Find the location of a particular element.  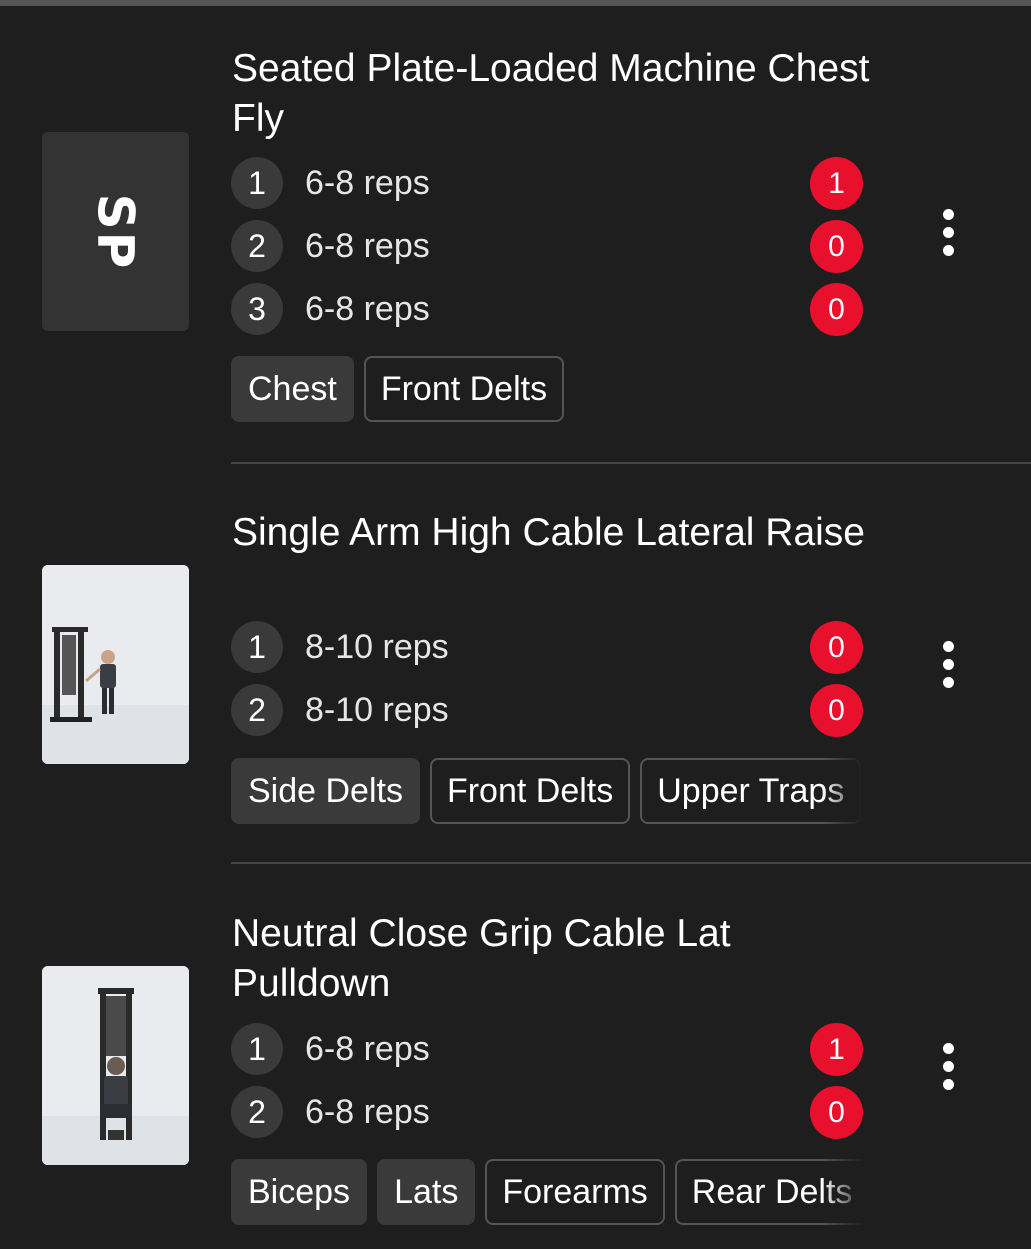

exercise-title: Seated Plate-Loaded Machine Chest Fly is located at coordinates (552, 94).